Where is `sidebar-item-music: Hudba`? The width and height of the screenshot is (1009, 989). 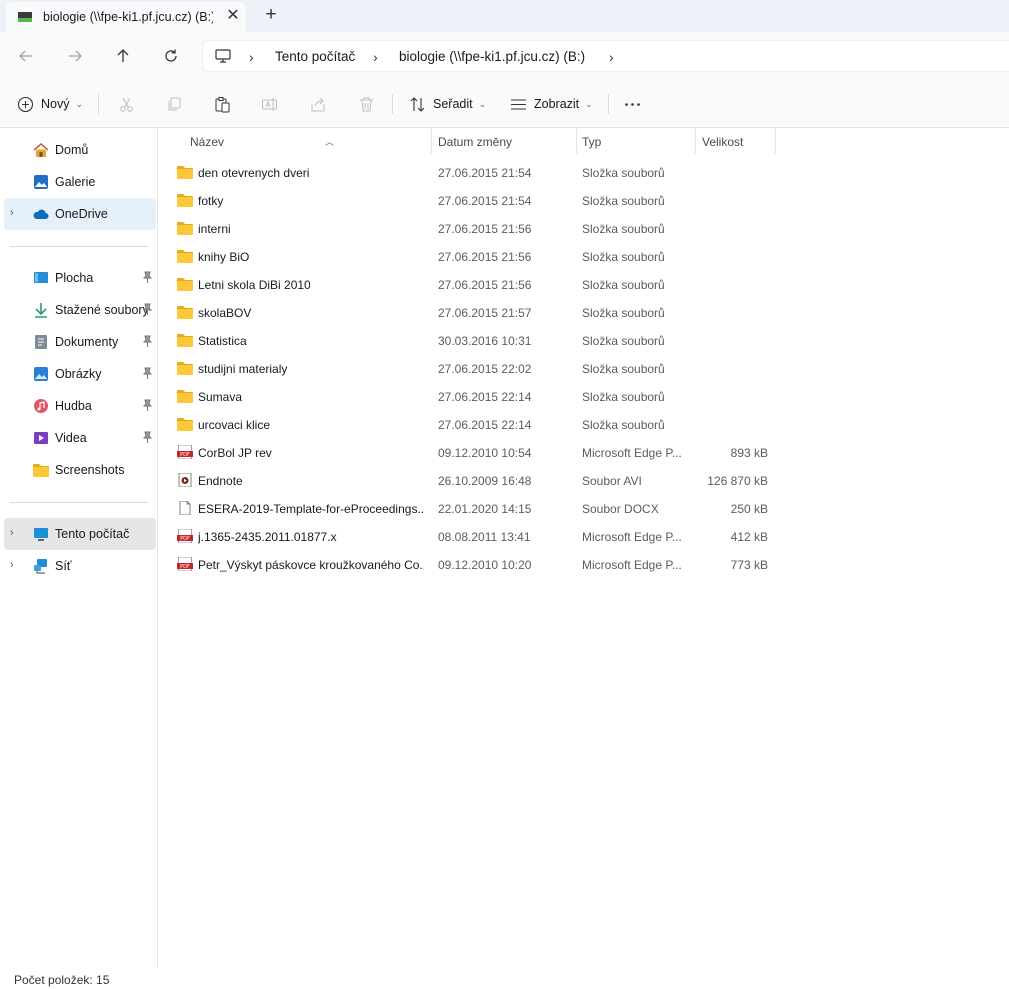 sidebar-item-music: Hudba is located at coordinates (80, 406).